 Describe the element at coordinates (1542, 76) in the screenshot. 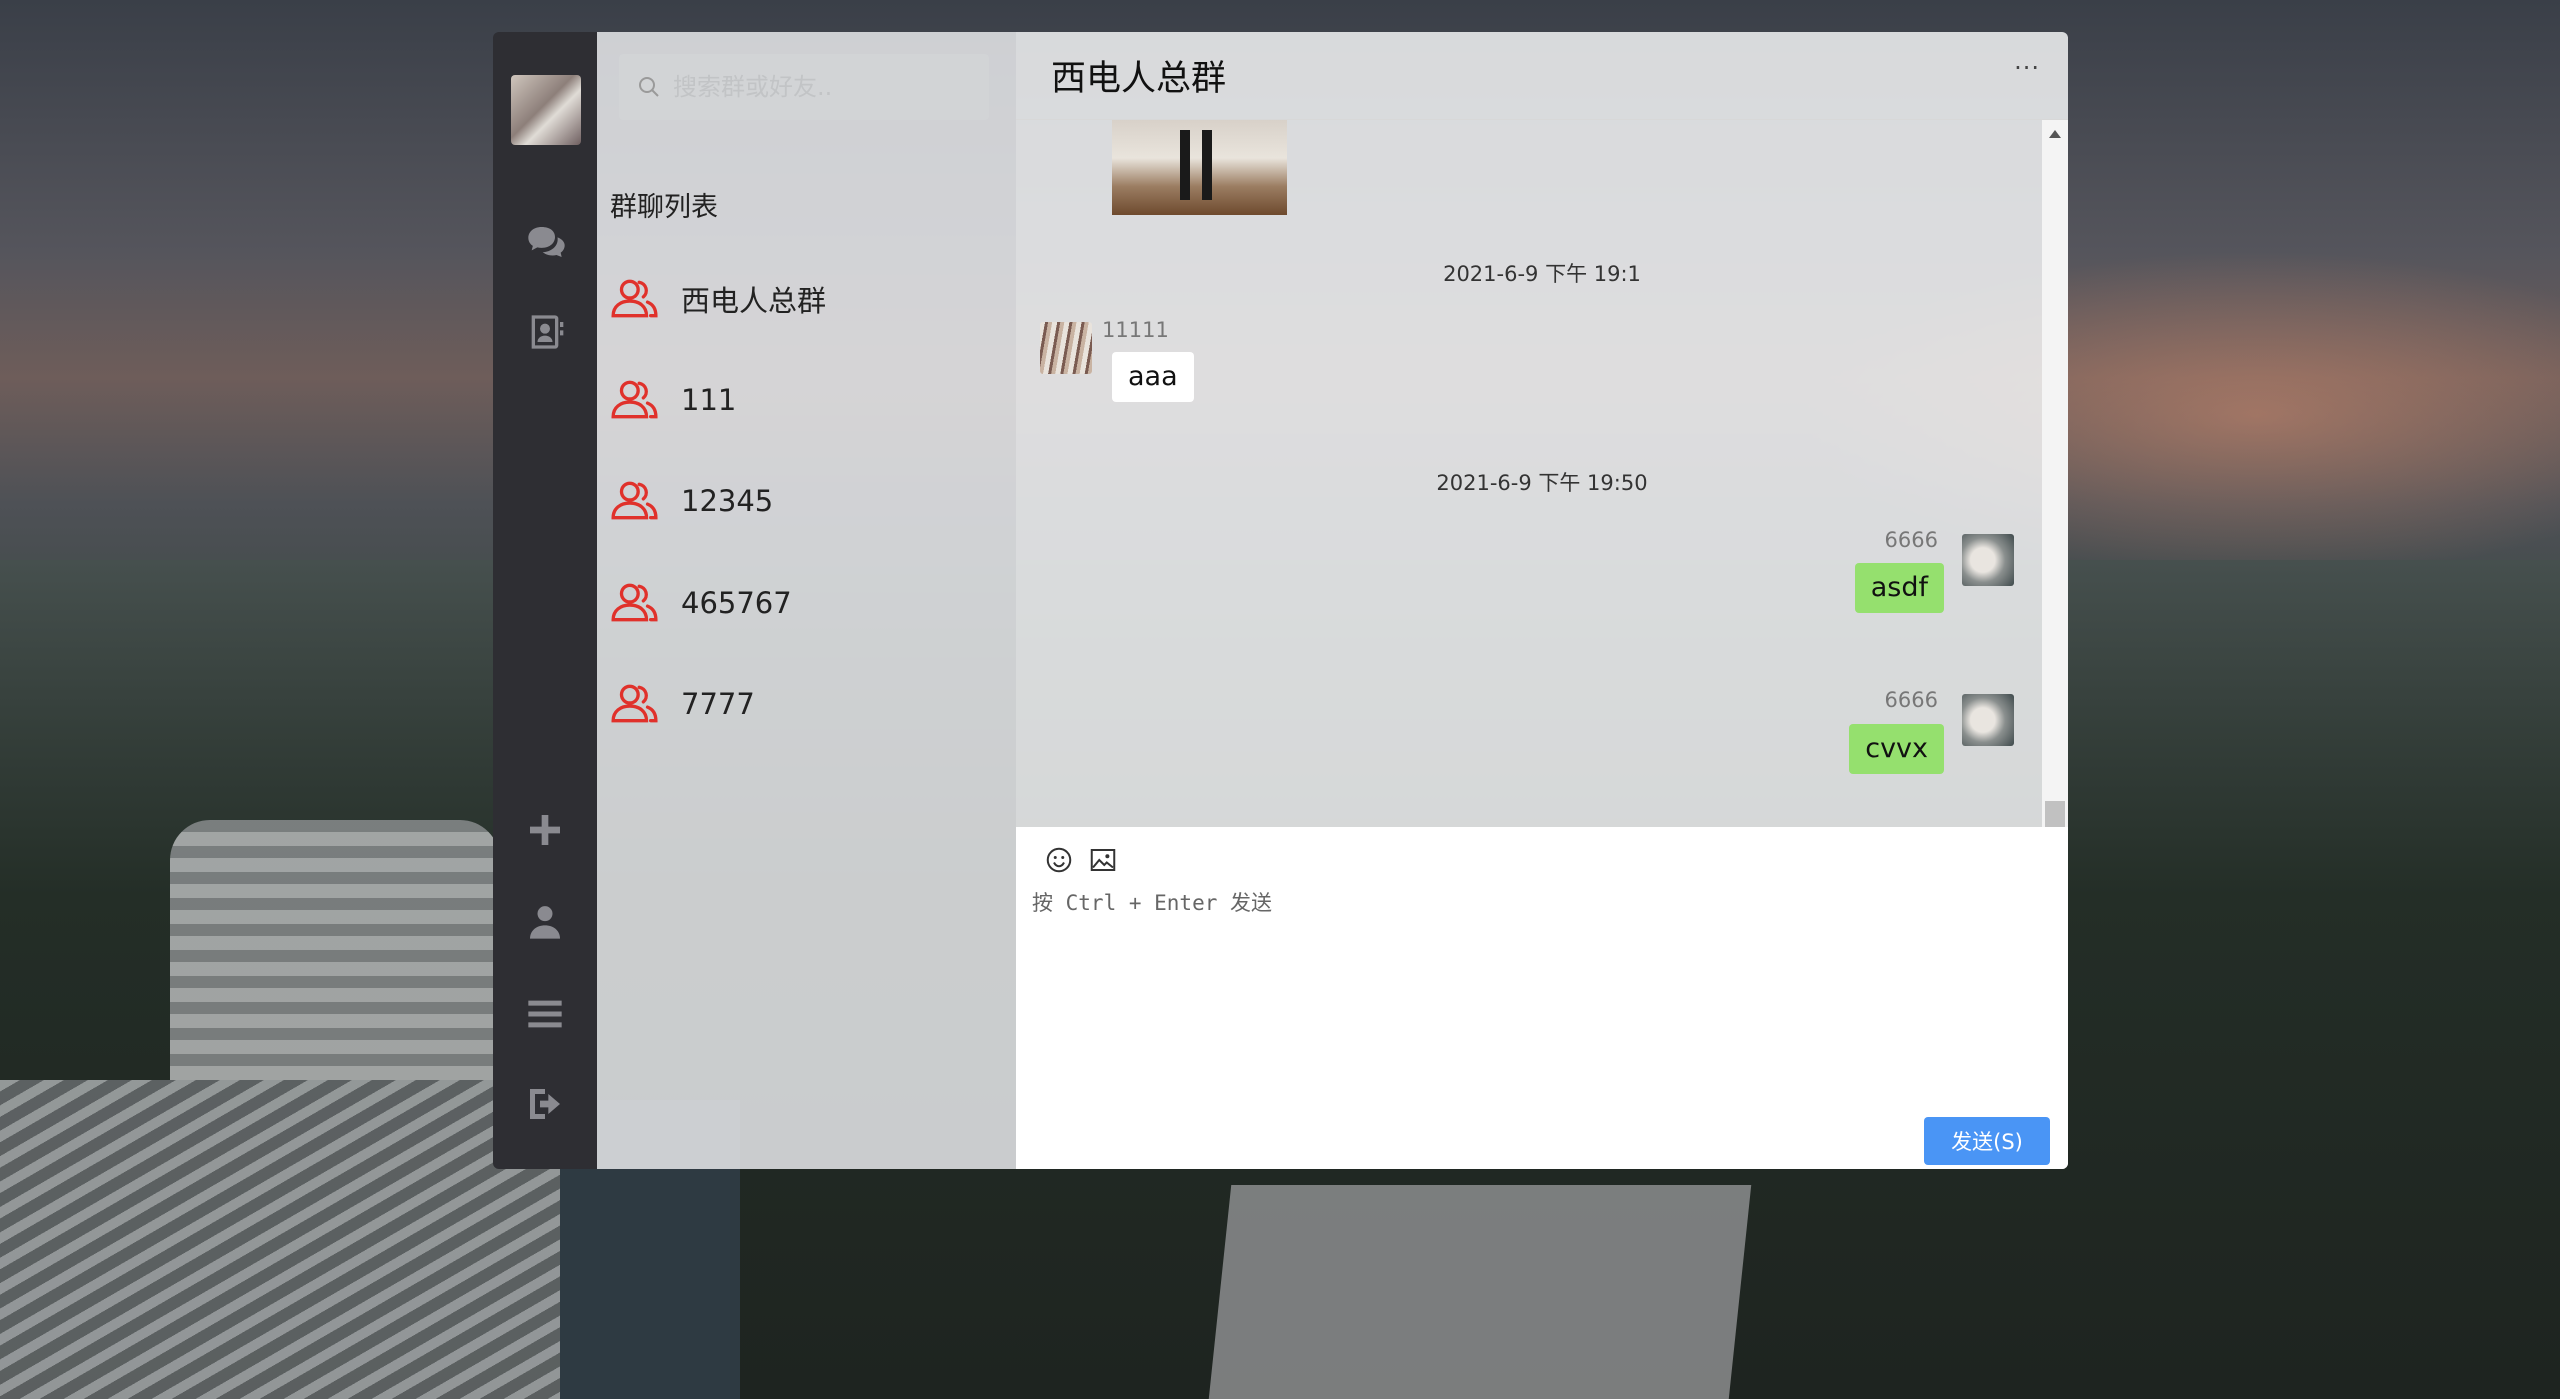

I see `chat-header: 西电人总群 ···` at that location.